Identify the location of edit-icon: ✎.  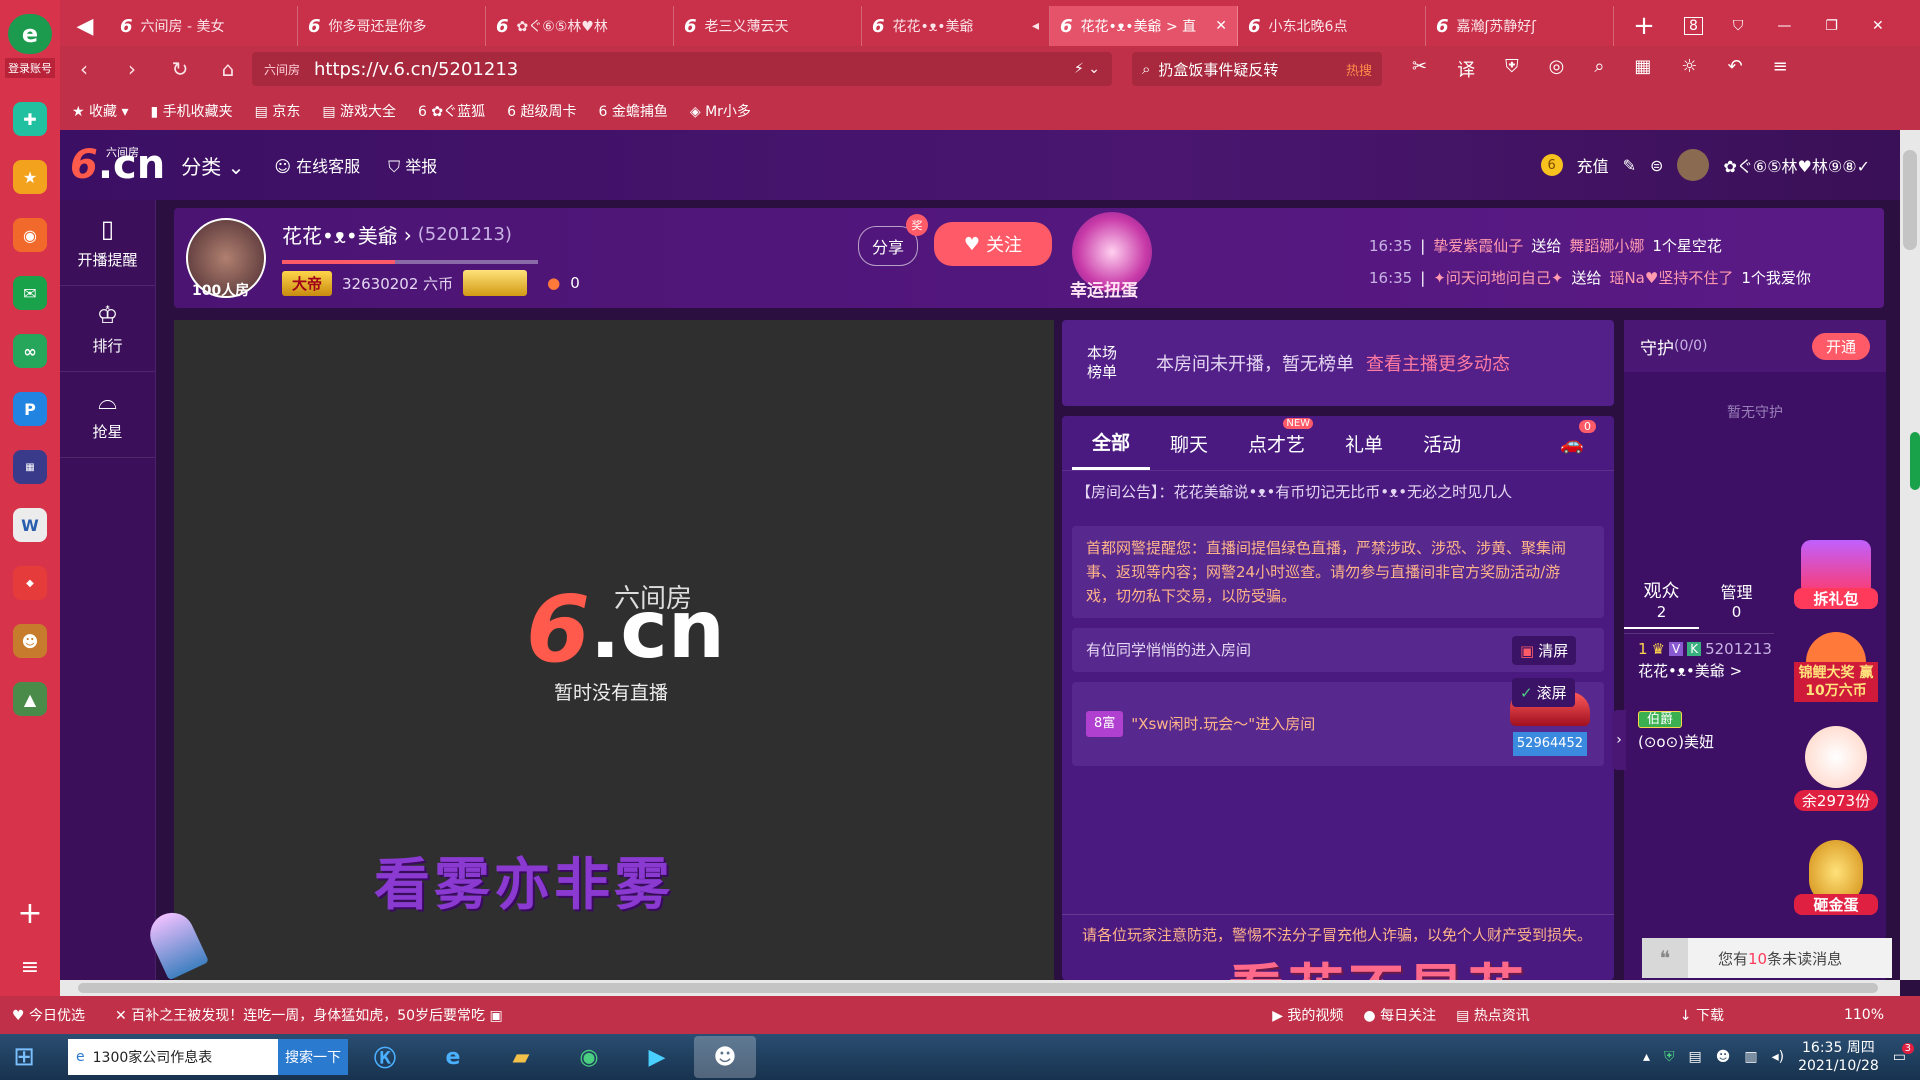
(1629, 165).